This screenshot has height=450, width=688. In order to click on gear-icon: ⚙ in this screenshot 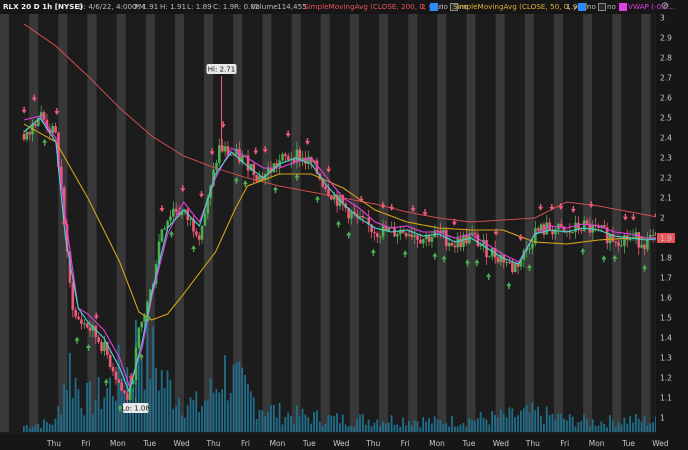, I will do `click(665, 7)`.